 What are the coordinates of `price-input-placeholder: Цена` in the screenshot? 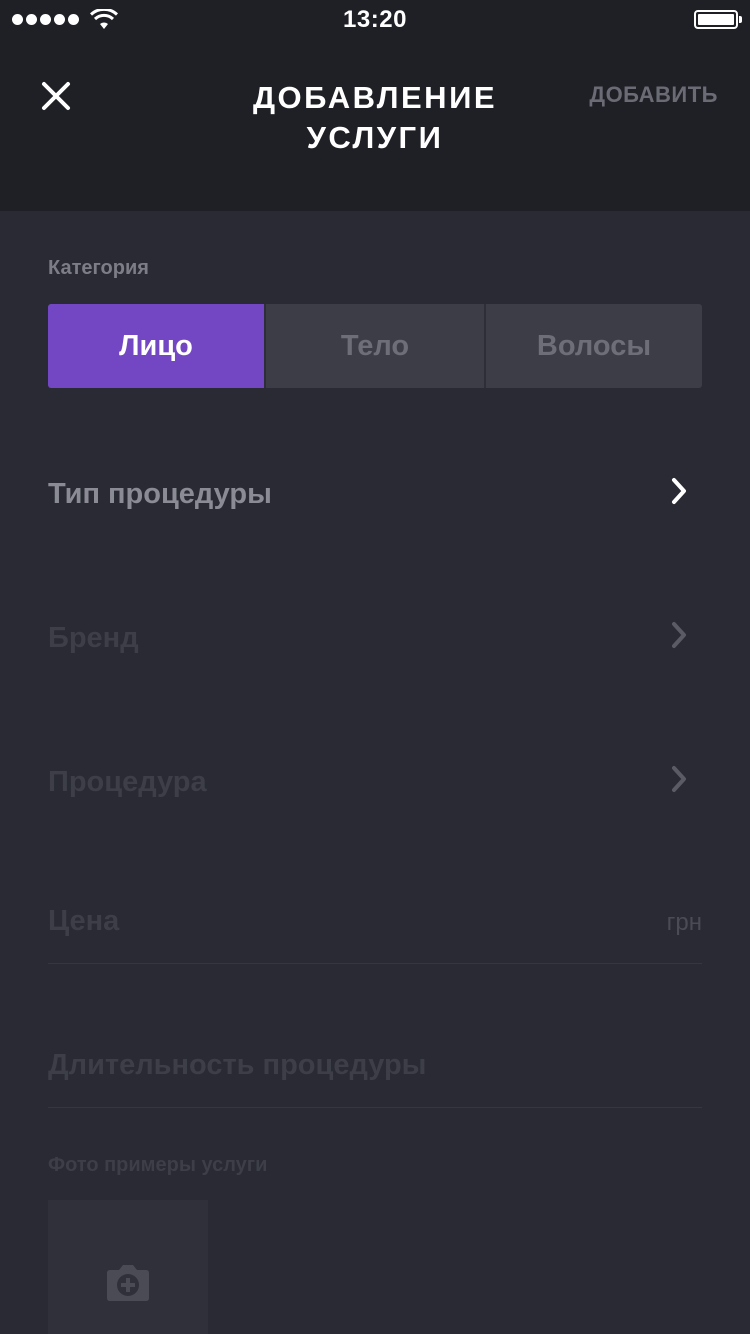 It's located at (83, 921).